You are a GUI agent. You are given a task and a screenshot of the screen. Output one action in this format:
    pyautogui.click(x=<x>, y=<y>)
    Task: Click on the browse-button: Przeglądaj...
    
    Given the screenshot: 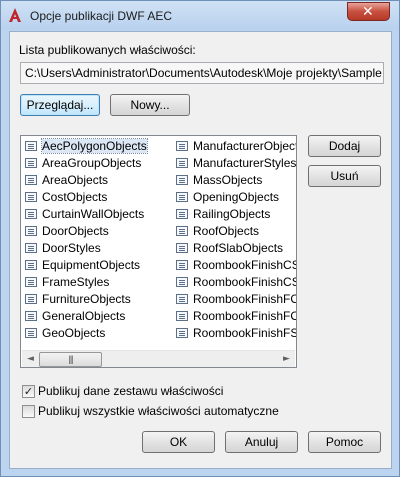 What is the action you would take?
    pyautogui.click(x=60, y=105)
    